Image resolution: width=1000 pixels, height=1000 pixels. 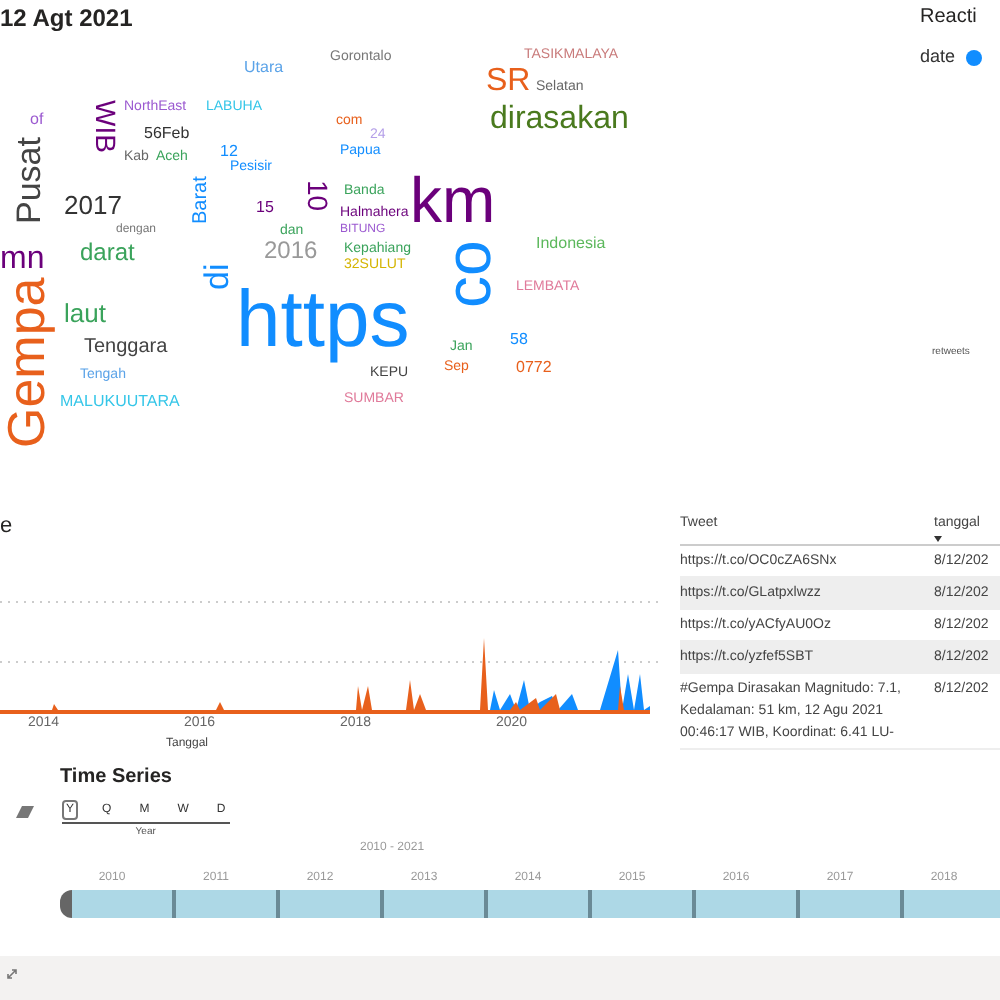 What do you see at coordinates (229, 152) in the screenshot?
I see `word: 12` at bounding box center [229, 152].